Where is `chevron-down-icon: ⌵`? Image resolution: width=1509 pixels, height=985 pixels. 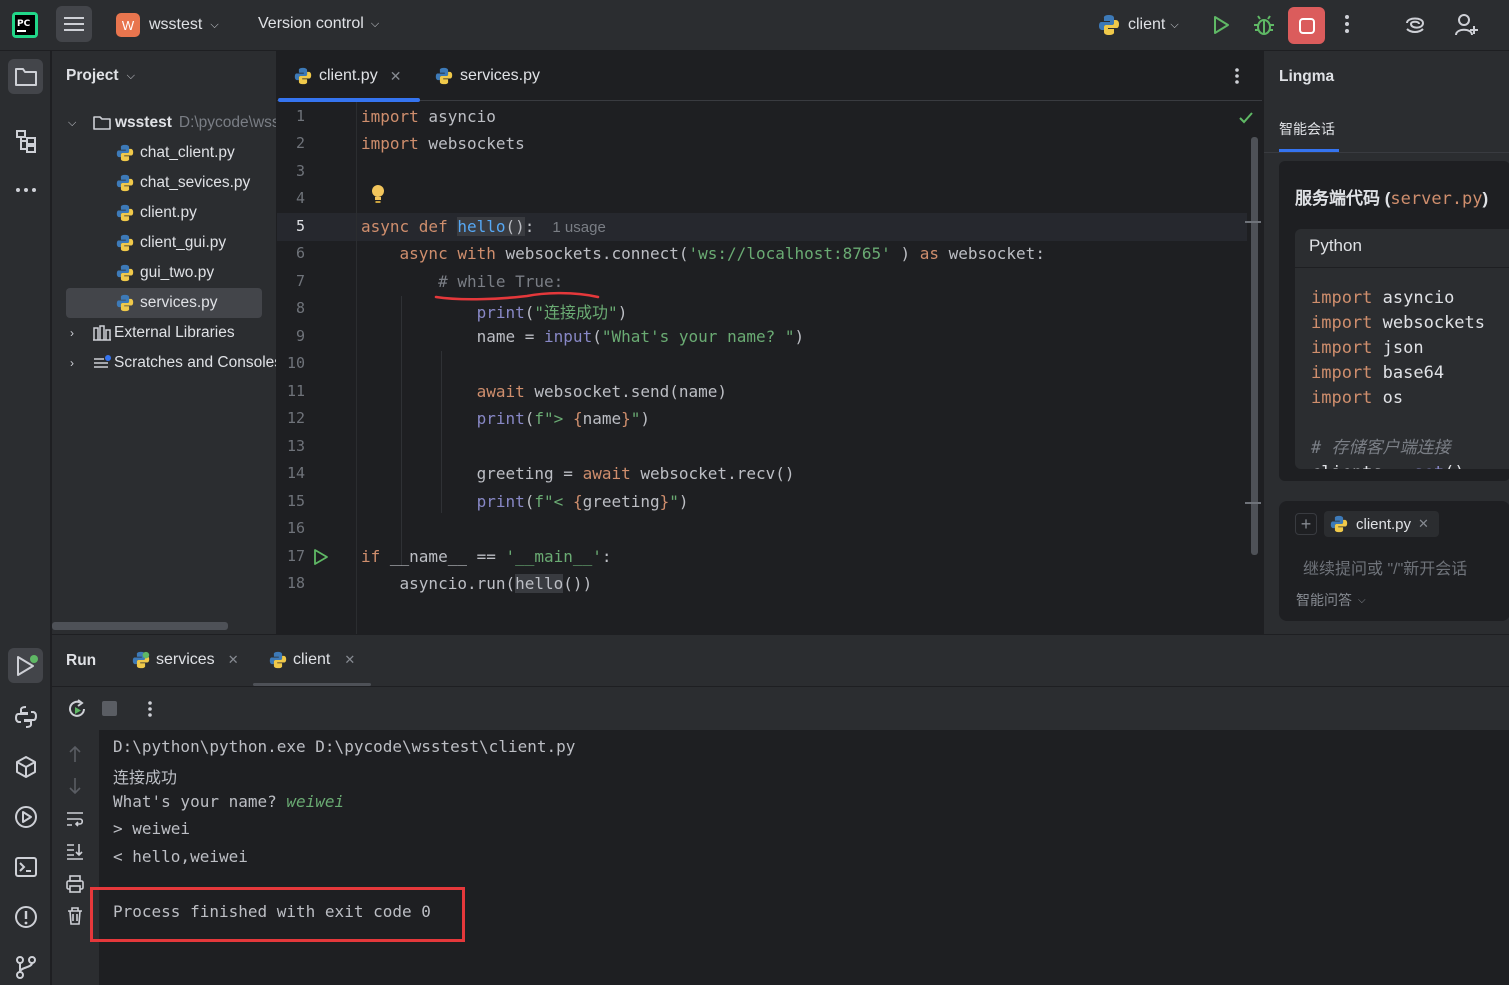
chevron-down-icon: ⌵ is located at coordinates (1362, 600).